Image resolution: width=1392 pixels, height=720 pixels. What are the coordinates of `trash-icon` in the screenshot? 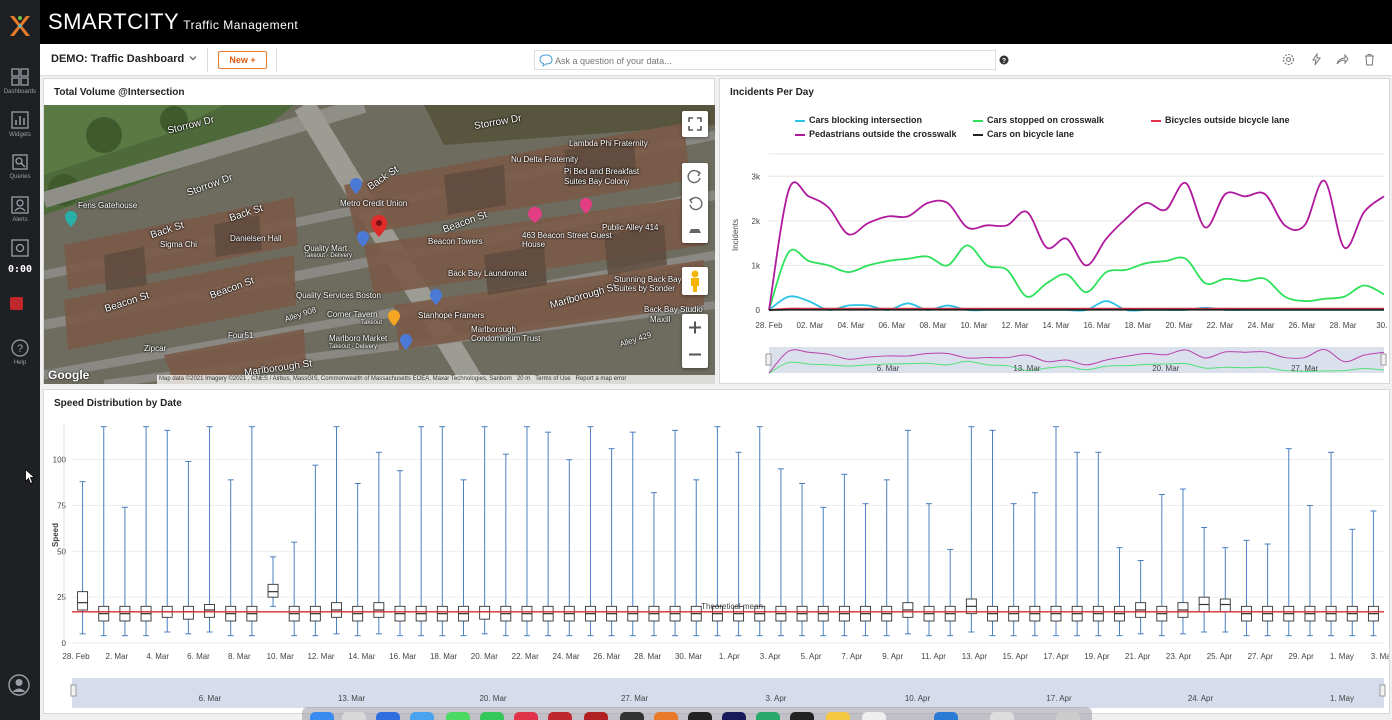 It's located at (1369, 59).